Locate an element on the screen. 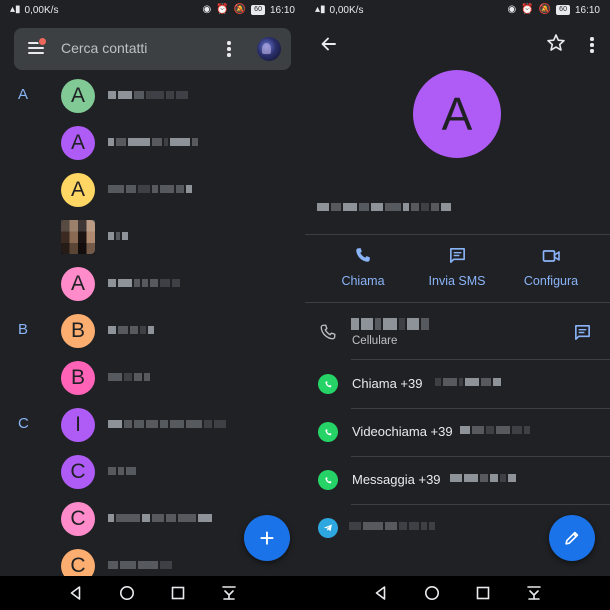 This screenshot has height=610, width=610. whatsapp-video-row: Videochiama +39 is located at coordinates (457, 432).